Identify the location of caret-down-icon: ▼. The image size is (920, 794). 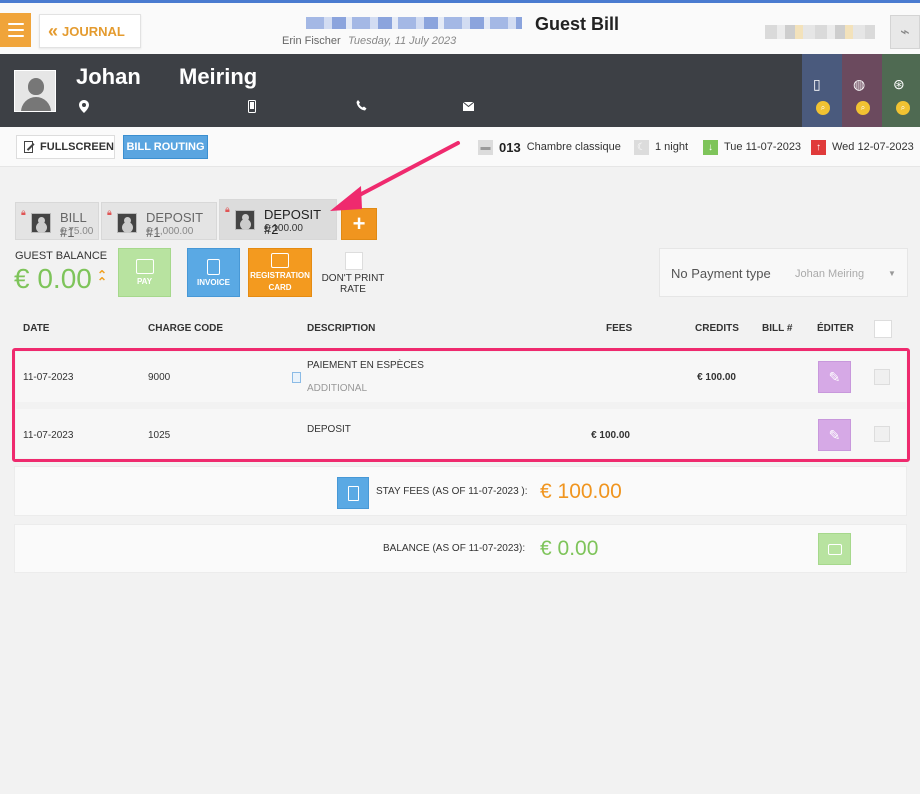
(892, 273).